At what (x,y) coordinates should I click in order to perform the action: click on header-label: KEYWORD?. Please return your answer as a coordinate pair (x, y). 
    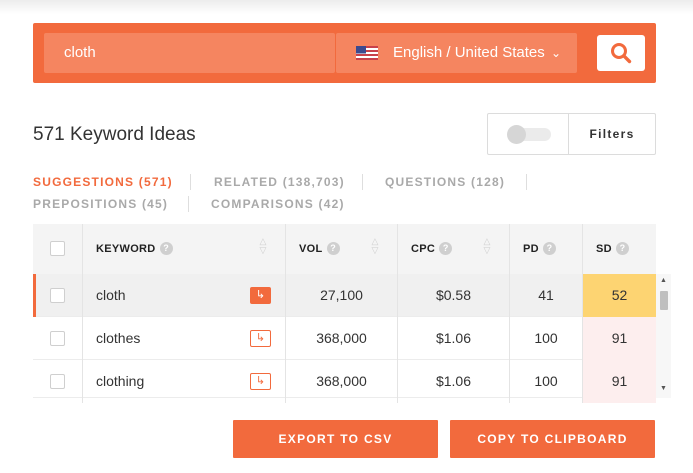
    Looking at the image, I should click on (134, 248).